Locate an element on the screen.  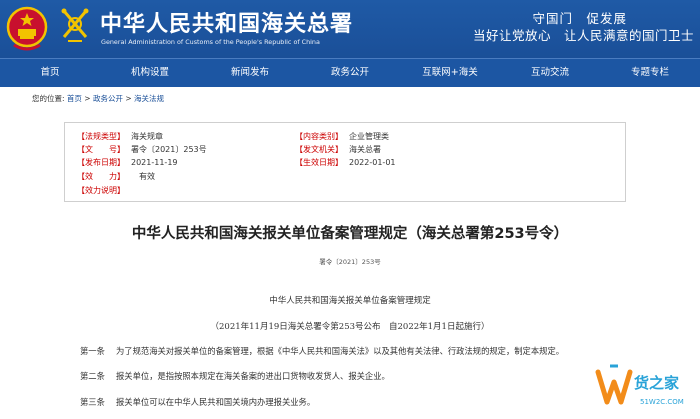
w2c-watermark-logo-icon: 货之家 51W2C.COM is located at coordinates (647, 388).